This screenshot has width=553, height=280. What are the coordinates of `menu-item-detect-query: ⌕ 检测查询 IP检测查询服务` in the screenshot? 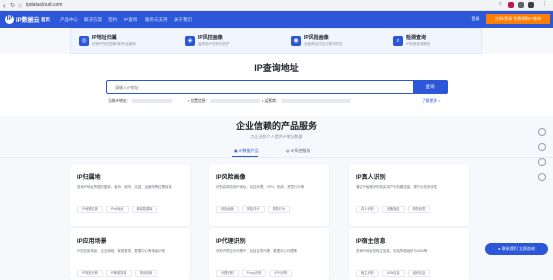 It's located at (443, 42).